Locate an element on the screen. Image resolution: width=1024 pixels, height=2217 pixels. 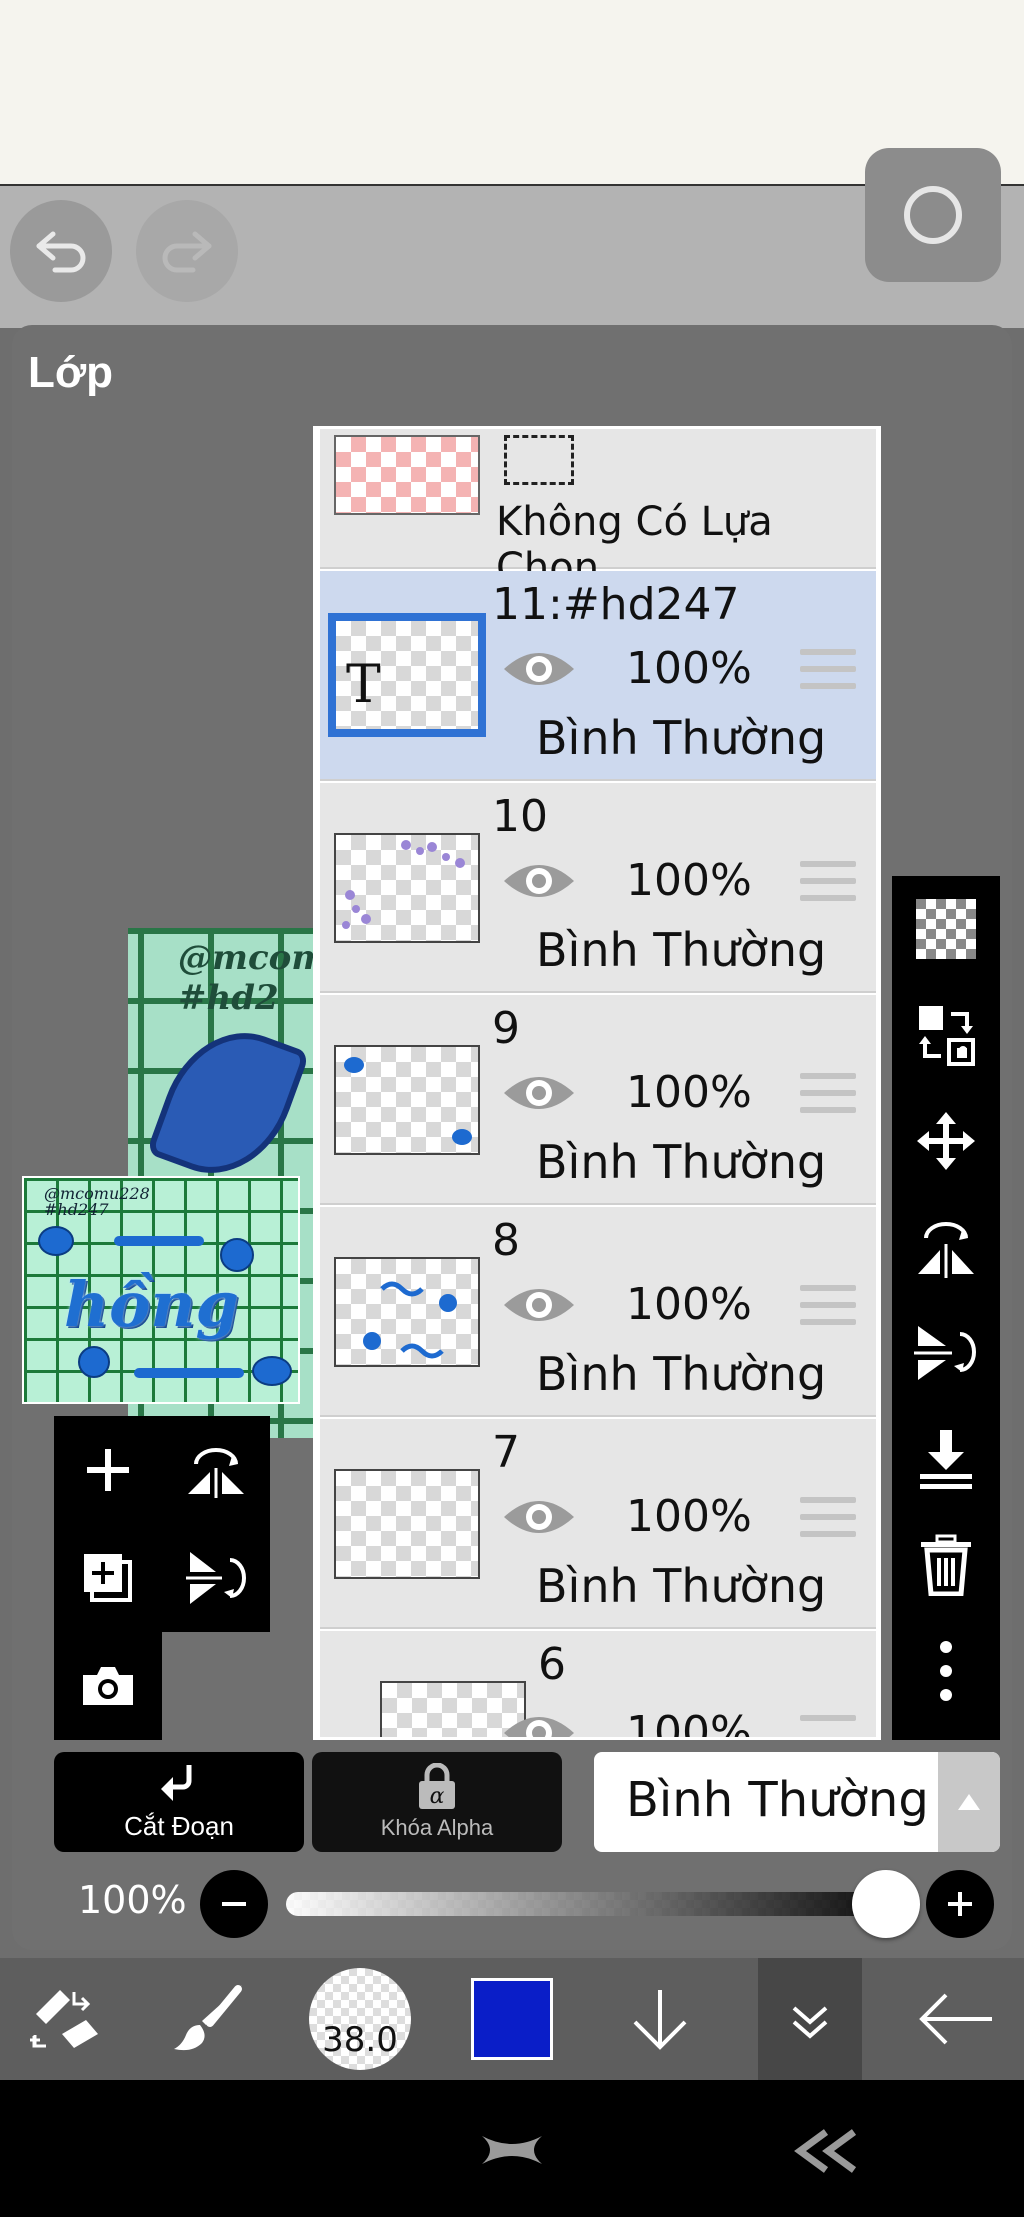
back-button is located at coordinates (956, 2019).